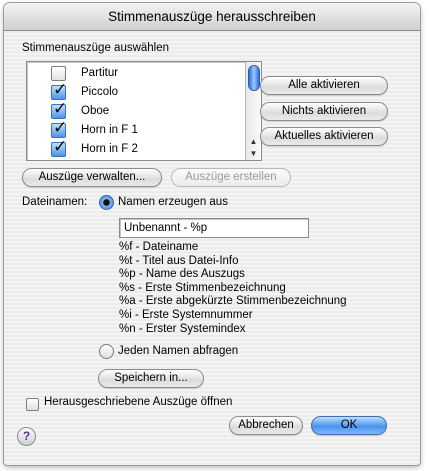 The width and height of the screenshot is (429, 471). Describe the element at coordinates (26, 436) in the screenshot. I see `help-icon: ?` at that location.